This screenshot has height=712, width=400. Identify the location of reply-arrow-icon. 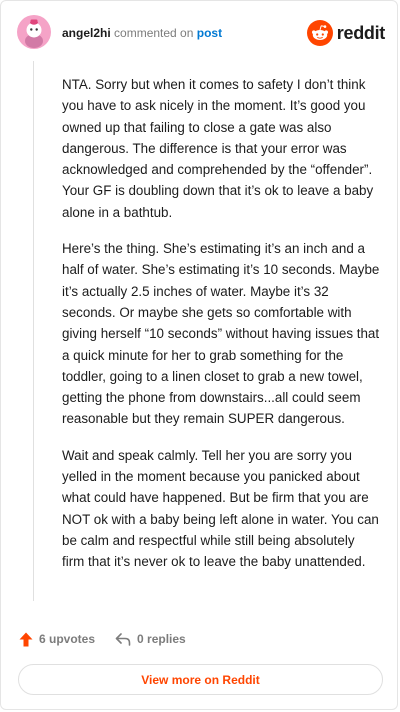
(123, 639).